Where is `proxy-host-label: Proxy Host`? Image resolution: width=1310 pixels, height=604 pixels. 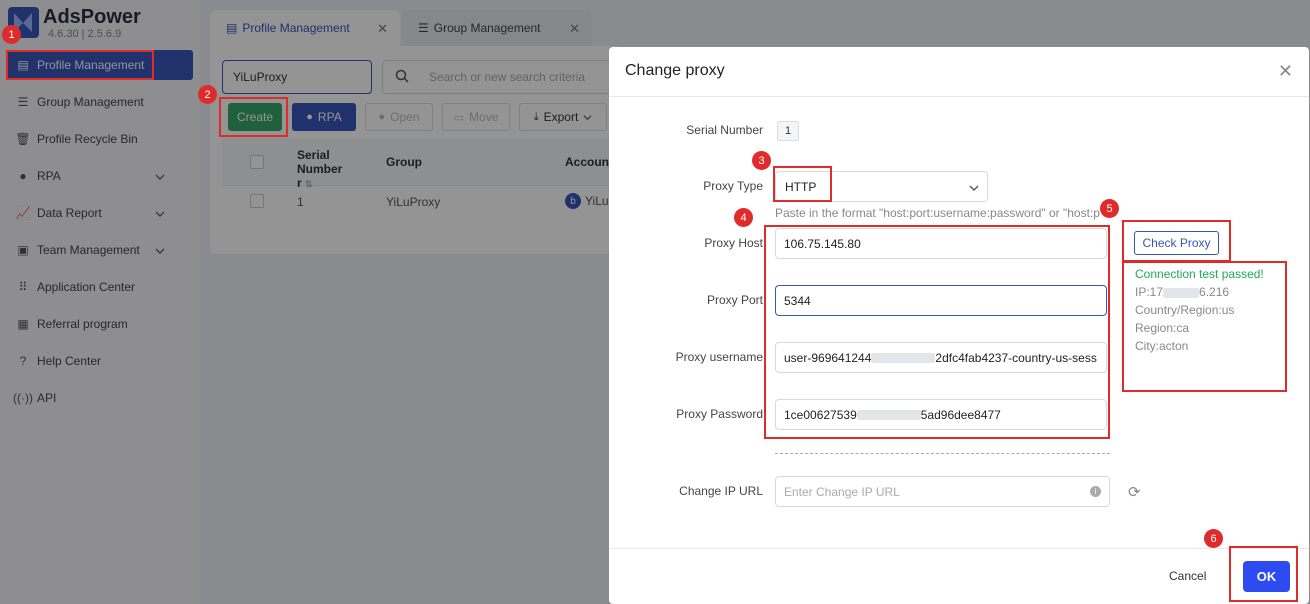 proxy-host-label: Proxy Host is located at coordinates (733, 243).